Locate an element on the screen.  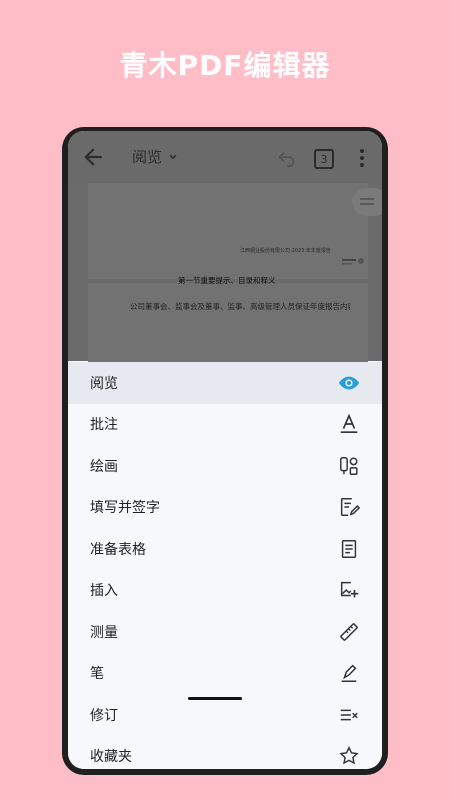
menu-item-label: 填写并签字 is located at coordinates (125, 507).